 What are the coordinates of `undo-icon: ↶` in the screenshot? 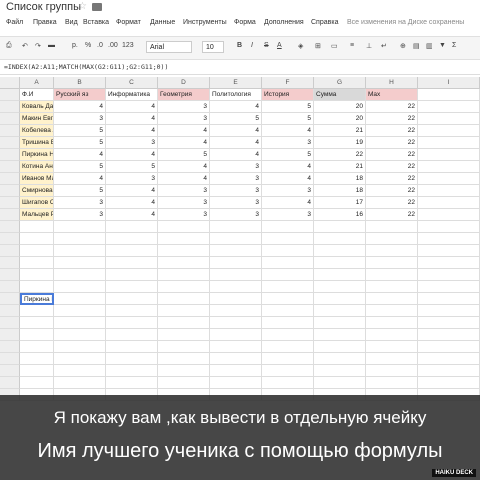 It's located at (25, 46).